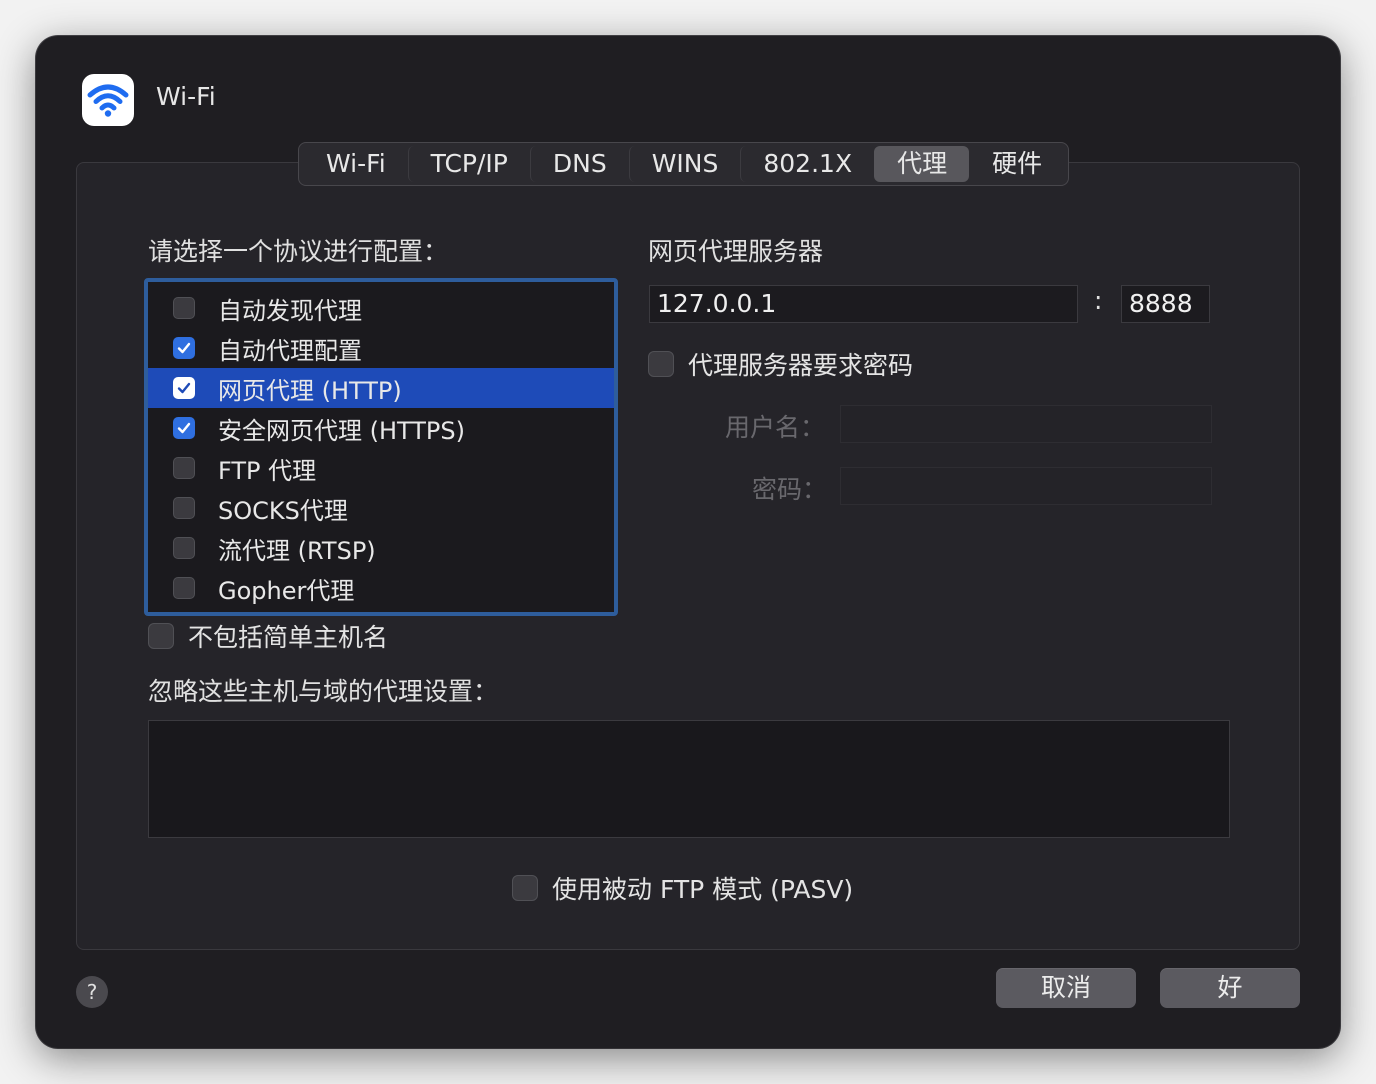  Describe the element at coordinates (381, 468) in the screenshot. I see `protocol-row: FTP 代理` at that location.